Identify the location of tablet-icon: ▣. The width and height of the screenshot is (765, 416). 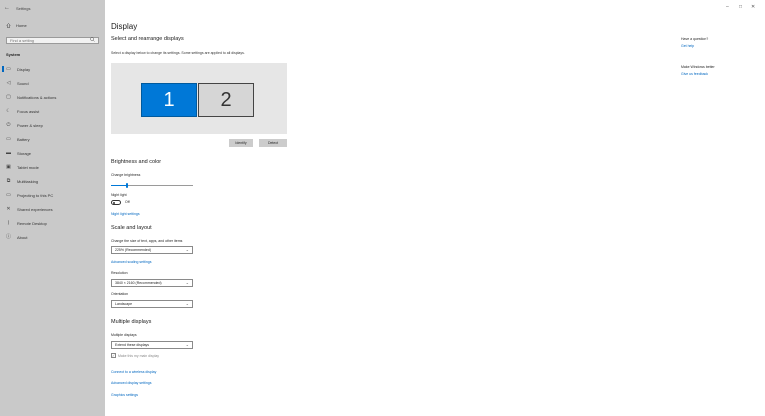
(8, 166).